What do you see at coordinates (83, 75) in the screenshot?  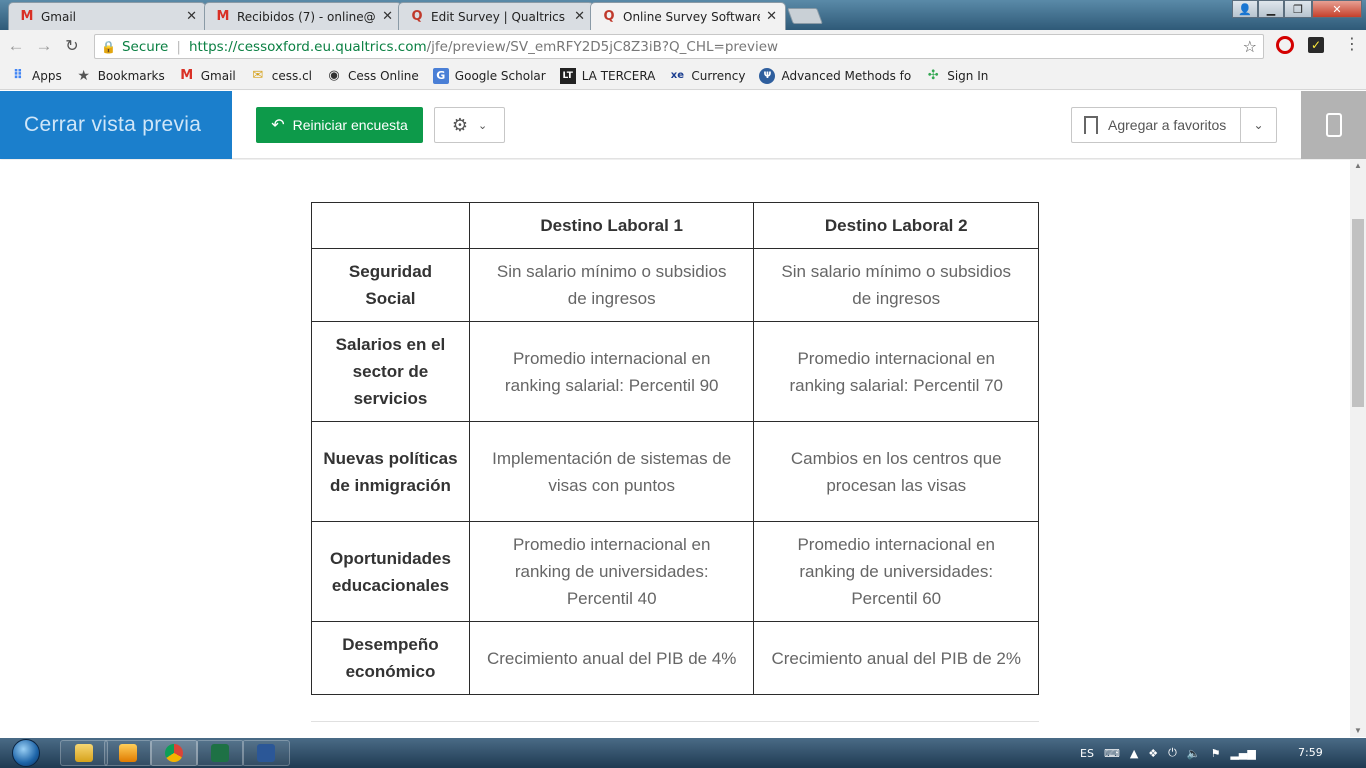 I see `star-icon: ★` at bounding box center [83, 75].